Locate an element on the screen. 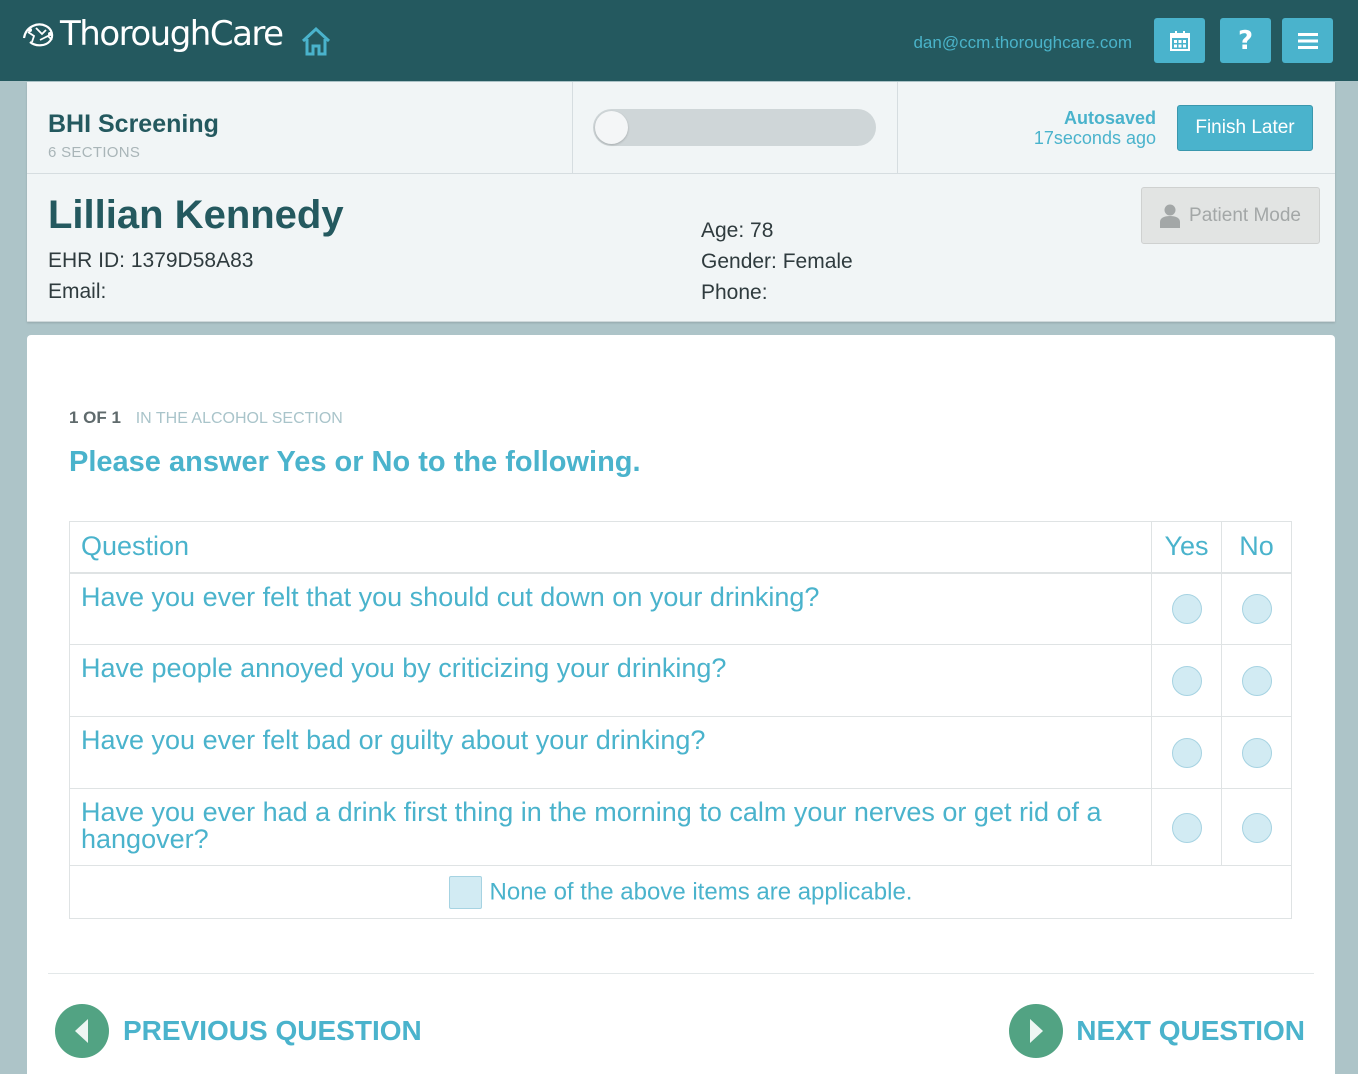 This screenshot has height=1074, width=1358. top-navbar: ThoroughCare dan@ccm.thoroughcare.com ? is located at coordinates (679, 40).